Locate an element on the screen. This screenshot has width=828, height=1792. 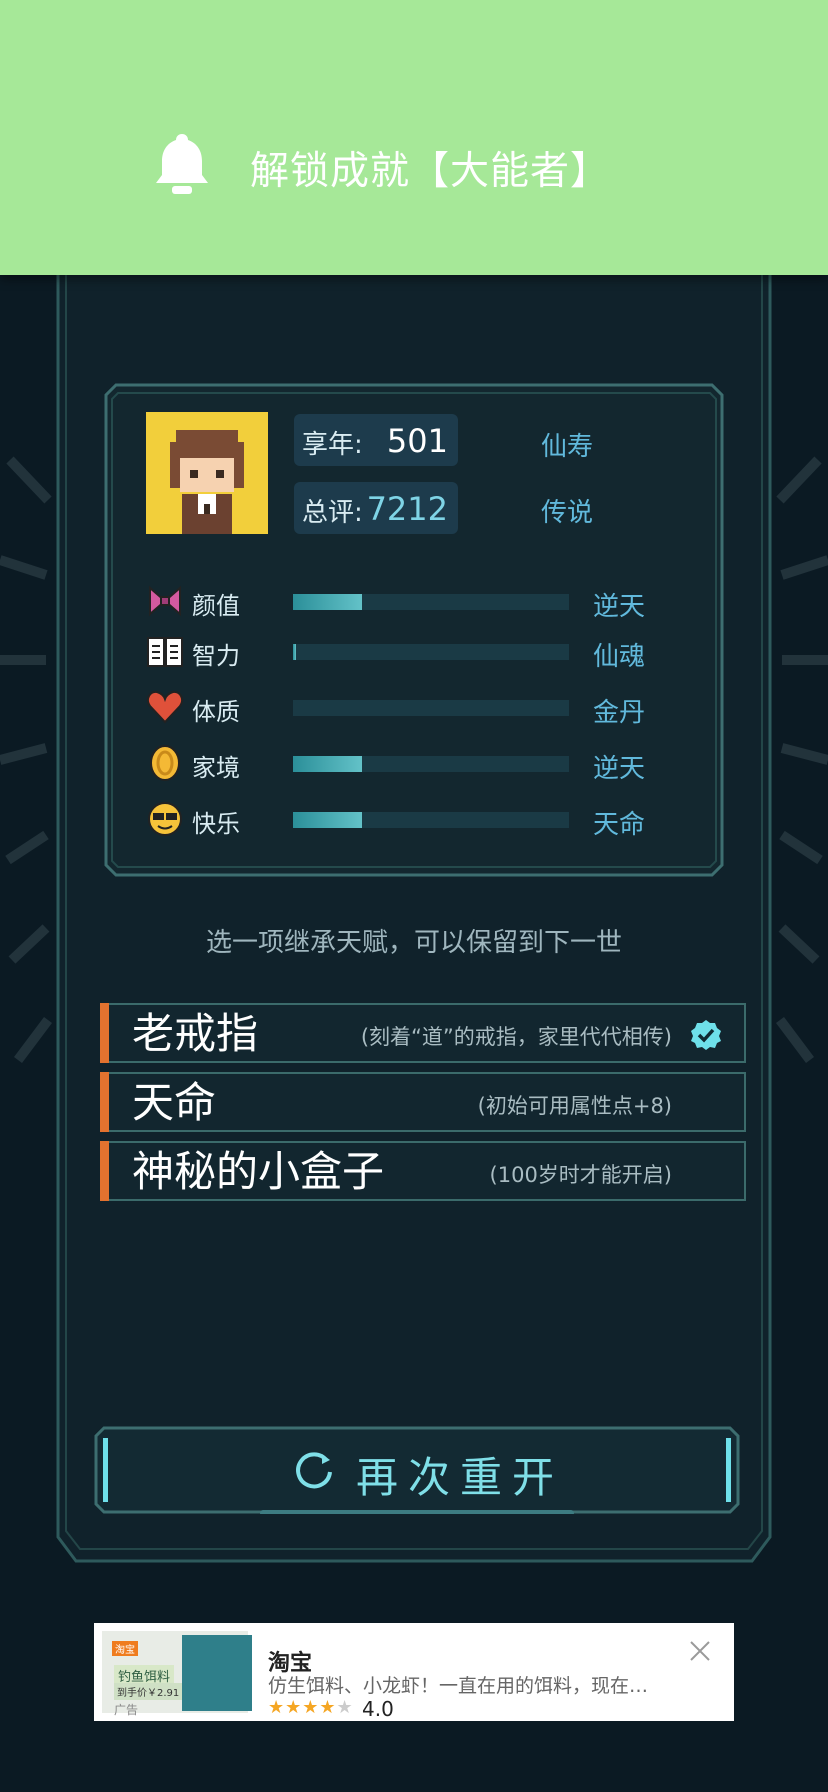
refresh-icon is located at coordinates (314, 1470).